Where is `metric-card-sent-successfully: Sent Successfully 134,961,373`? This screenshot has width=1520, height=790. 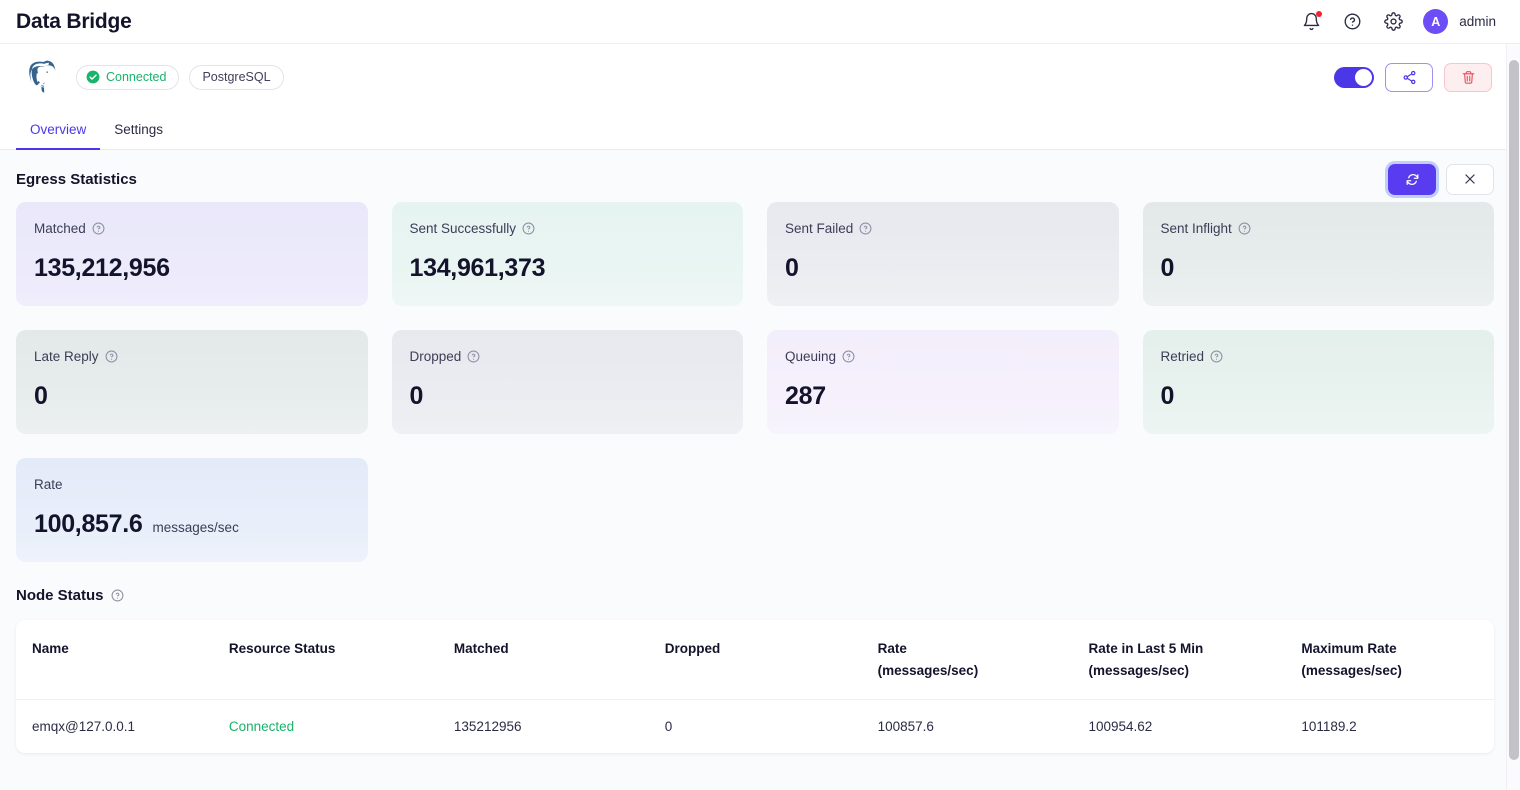 metric-card-sent-successfully: Sent Successfully 134,961,373 is located at coordinates (567, 254).